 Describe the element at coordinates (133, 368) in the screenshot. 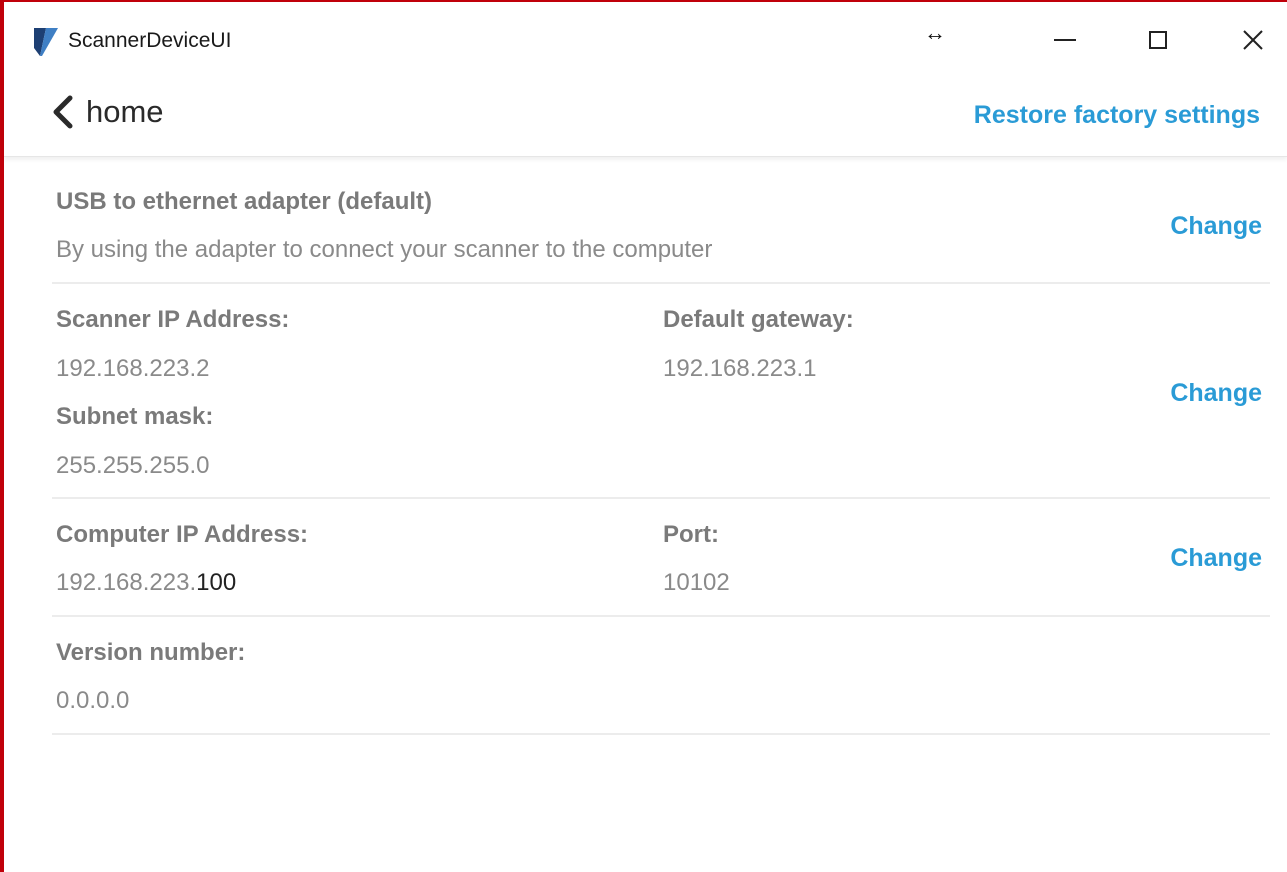

I see `scanner-ip-value: 192.168.223.2` at that location.